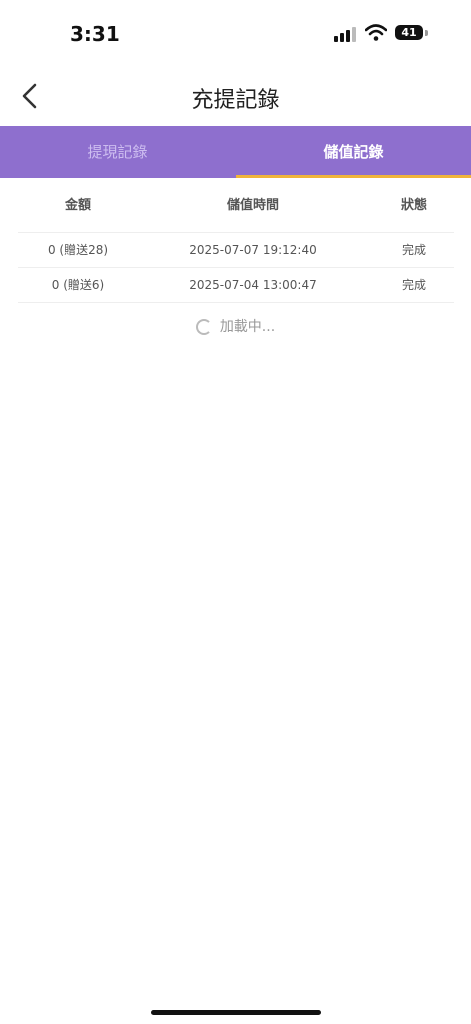 This screenshot has width=471, height=1024. Describe the element at coordinates (346, 34) in the screenshot. I see `cellular-signal-icon` at that location.